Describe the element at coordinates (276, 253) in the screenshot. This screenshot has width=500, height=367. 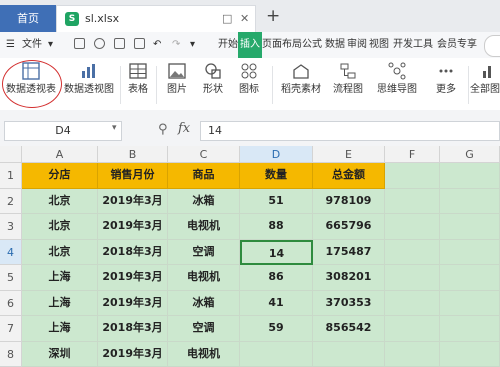
I see `data-cell: 14` at that location.